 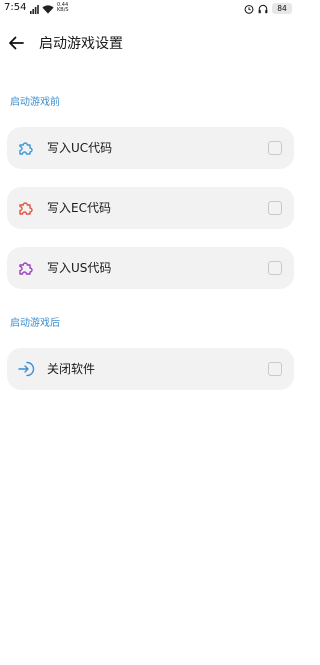 I want to click on option-write-uc-code: 写入UC代码, so click(x=150, y=148).